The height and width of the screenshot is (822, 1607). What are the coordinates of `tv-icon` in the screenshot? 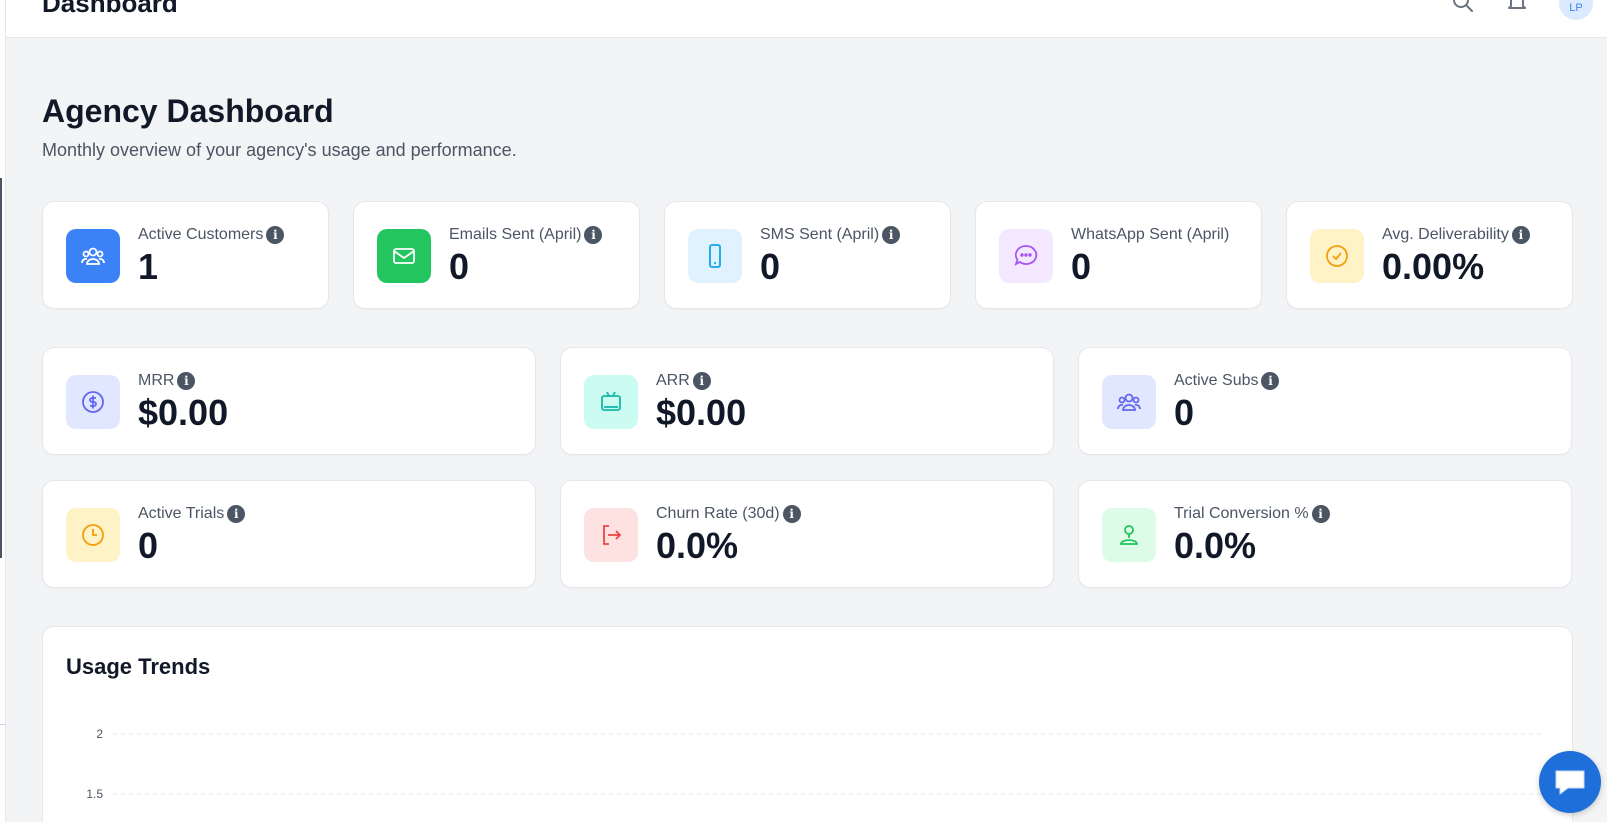 It's located at (611, 402).